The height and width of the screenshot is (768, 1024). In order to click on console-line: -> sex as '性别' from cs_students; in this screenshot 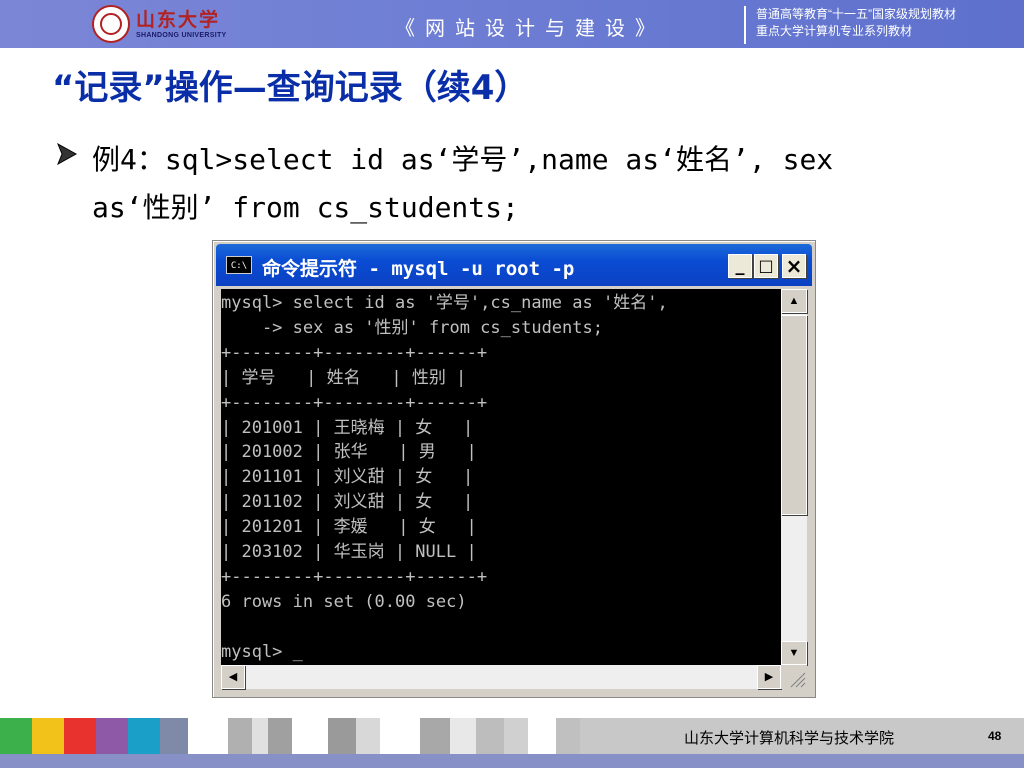, I will do `click(432, 327)`.